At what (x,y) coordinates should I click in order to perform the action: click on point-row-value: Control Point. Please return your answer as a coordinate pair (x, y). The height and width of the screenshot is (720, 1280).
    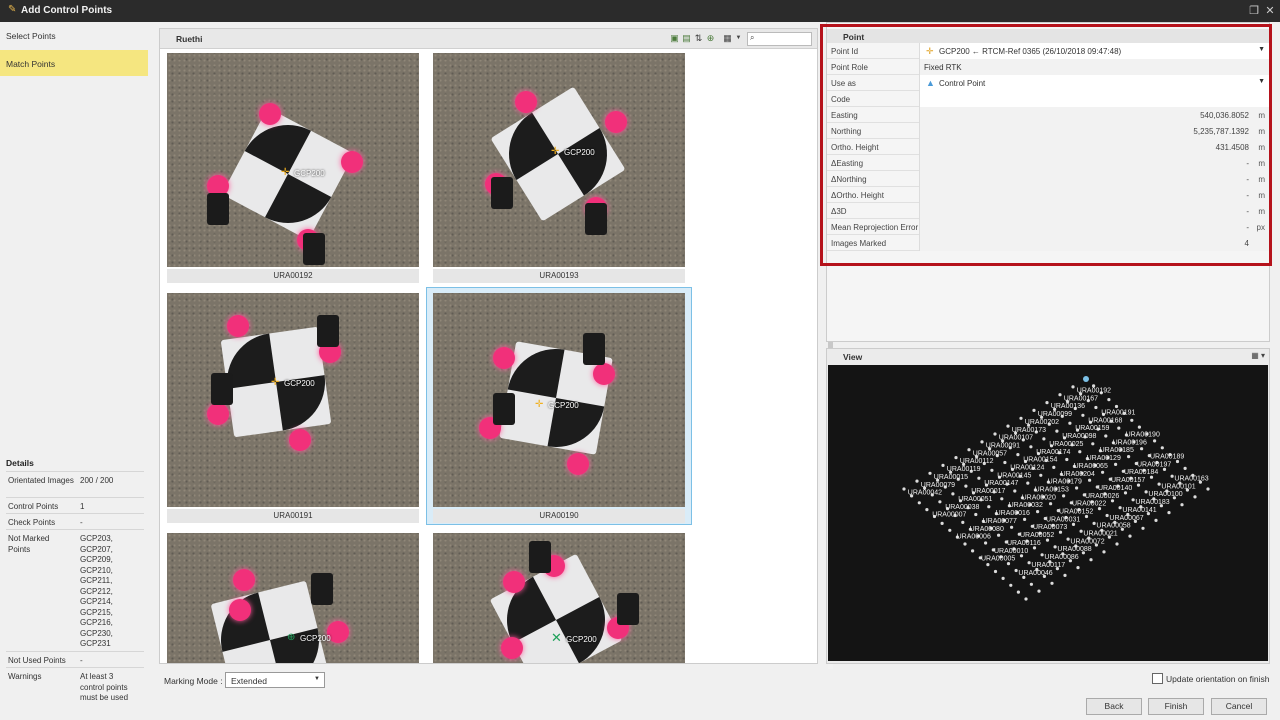
    Looking at the image, I should click on (962, 83).